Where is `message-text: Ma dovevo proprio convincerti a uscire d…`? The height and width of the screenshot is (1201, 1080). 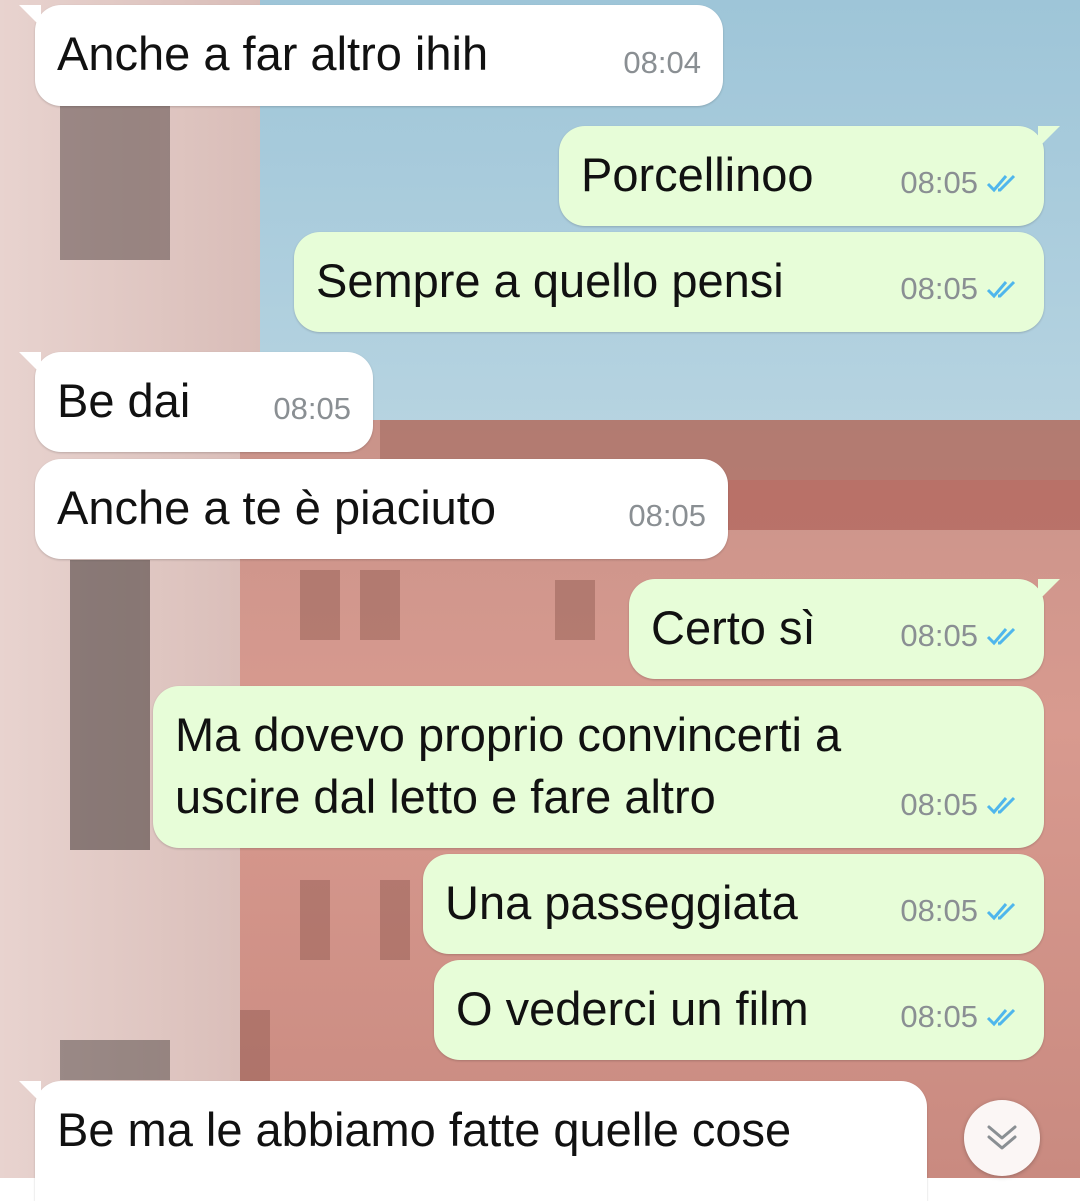
message-text: Ma dovevo proprio convincerti a uscire d… is located at coordinates (508, 765).